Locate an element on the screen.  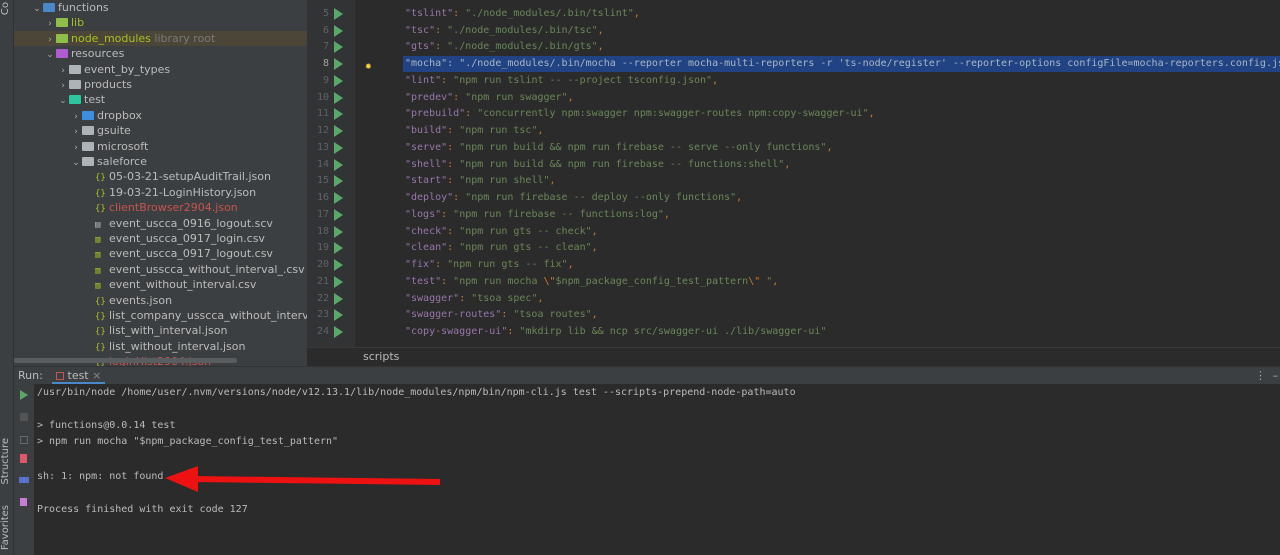
code-line: 22 "swagger": "tsoa spec", is located at coordinates (793, 299).